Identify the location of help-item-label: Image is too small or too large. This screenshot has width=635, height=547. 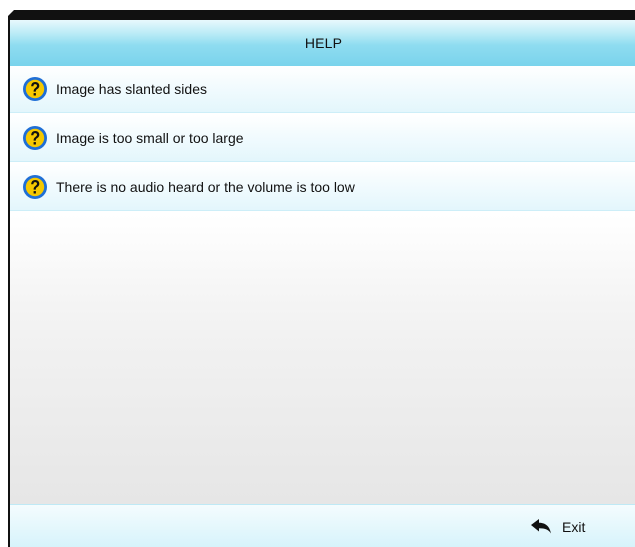
(150, 138).